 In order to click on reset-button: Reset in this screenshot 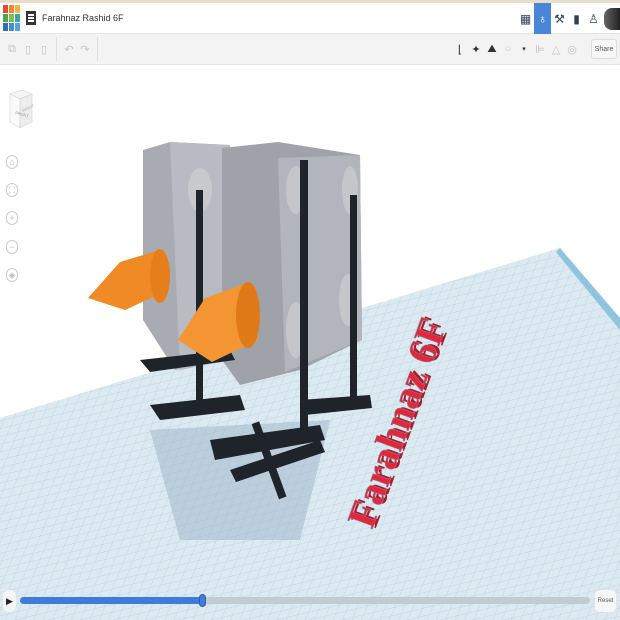, I will do `click(605, 601)`.